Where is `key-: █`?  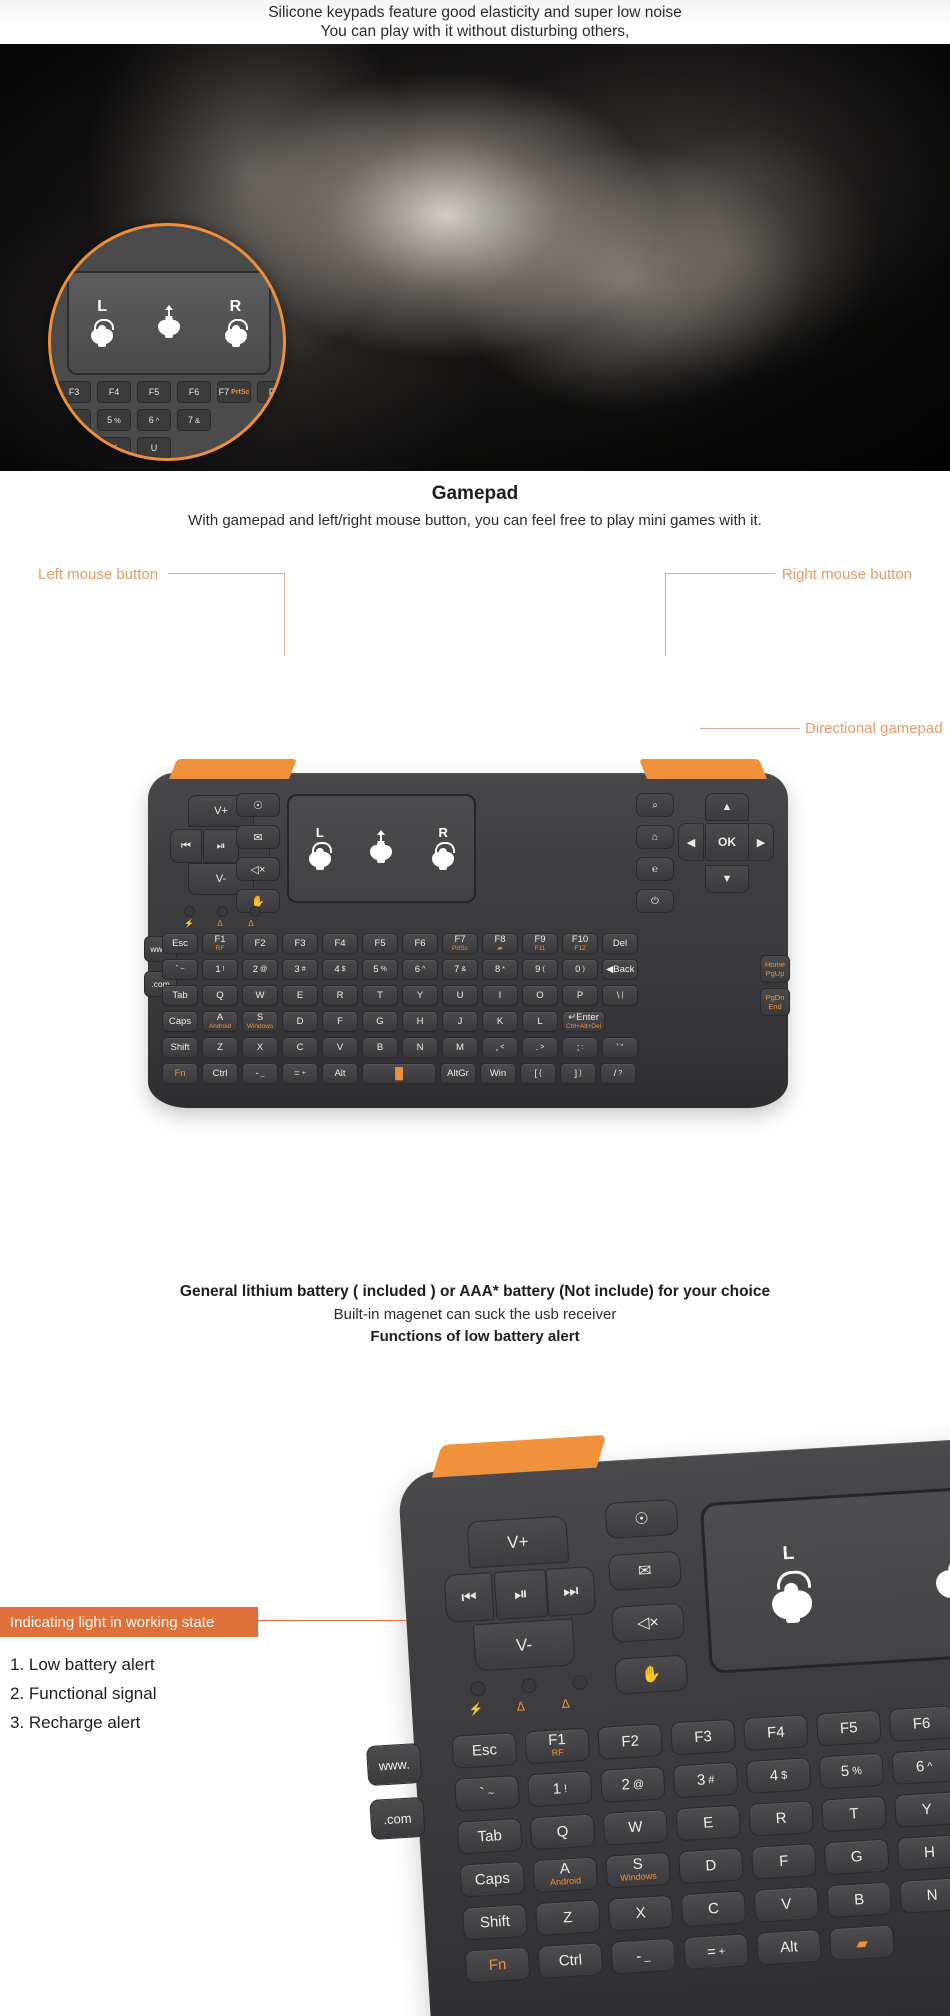 key-: █ is located at coordinates (399, 1073).